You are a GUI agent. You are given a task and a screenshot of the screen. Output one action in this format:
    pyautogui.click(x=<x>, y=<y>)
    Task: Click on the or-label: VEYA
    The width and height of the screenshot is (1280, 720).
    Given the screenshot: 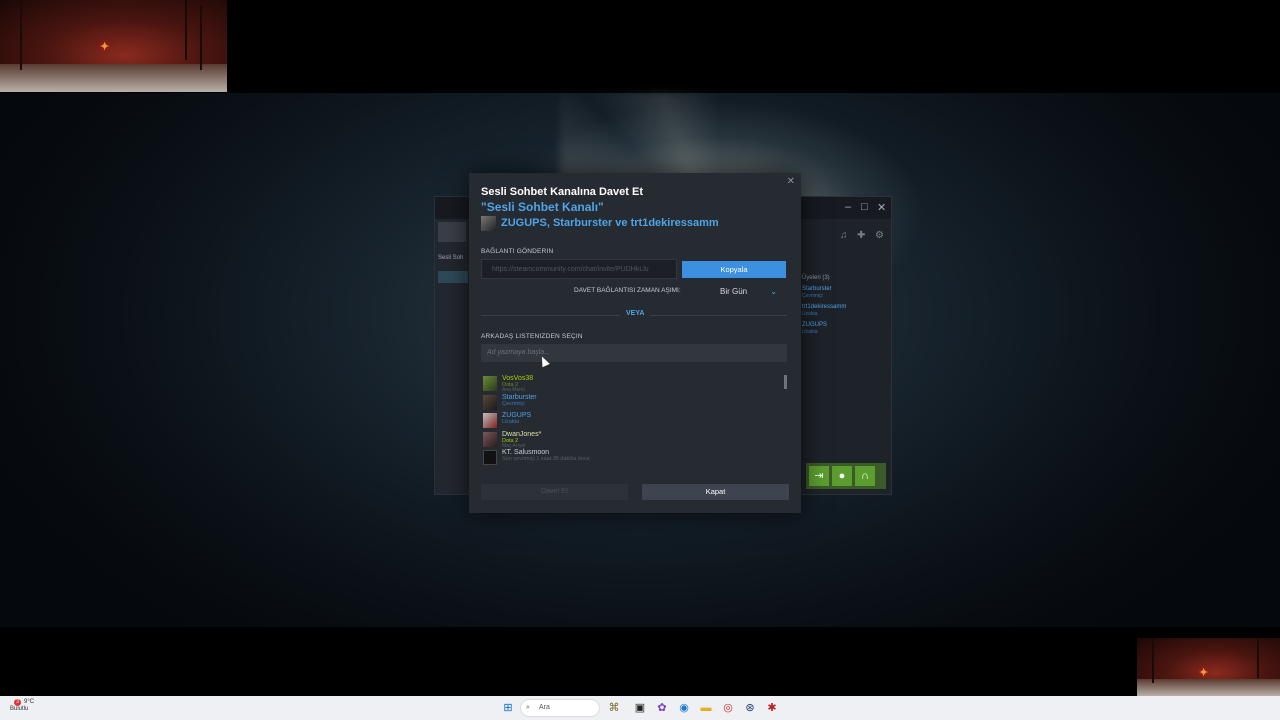 What is the action you would take?
    pyautogui.click(x=635, y=313)
    